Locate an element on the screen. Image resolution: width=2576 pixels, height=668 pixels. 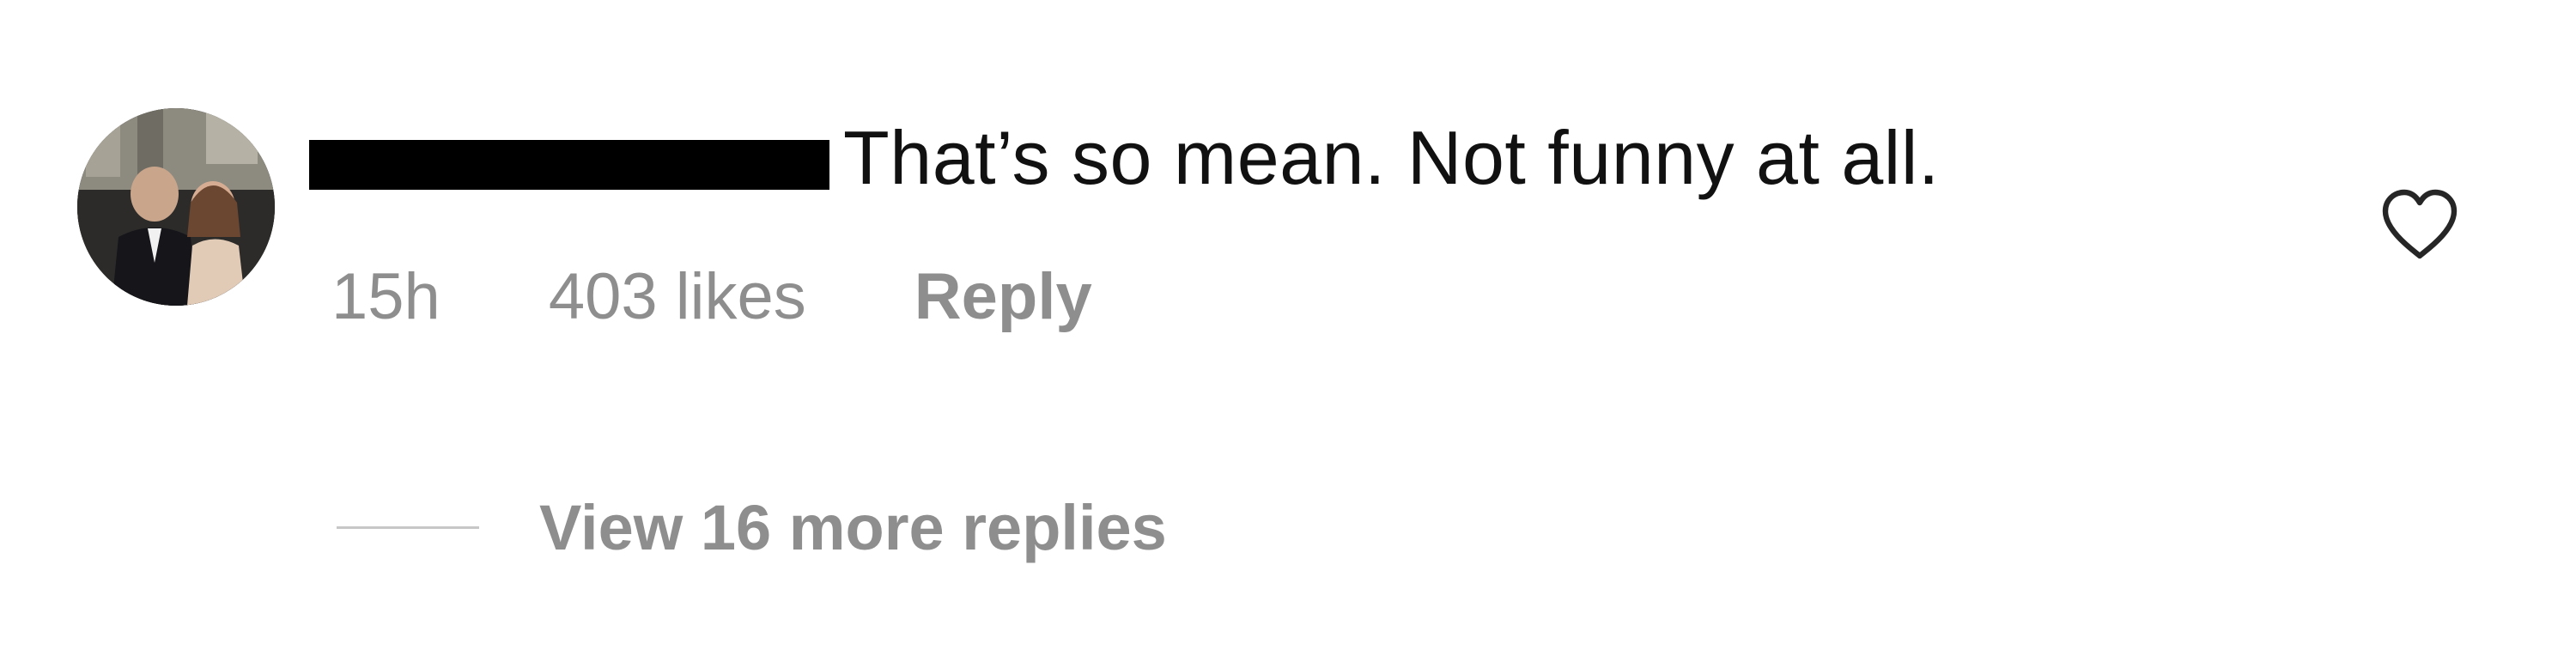
avatar is located at coordinates (176, 207).